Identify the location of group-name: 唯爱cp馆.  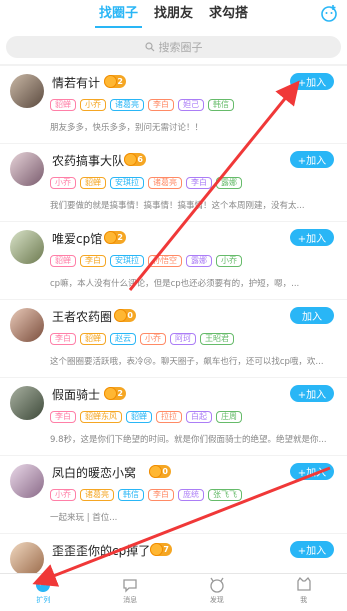
(77, 239).